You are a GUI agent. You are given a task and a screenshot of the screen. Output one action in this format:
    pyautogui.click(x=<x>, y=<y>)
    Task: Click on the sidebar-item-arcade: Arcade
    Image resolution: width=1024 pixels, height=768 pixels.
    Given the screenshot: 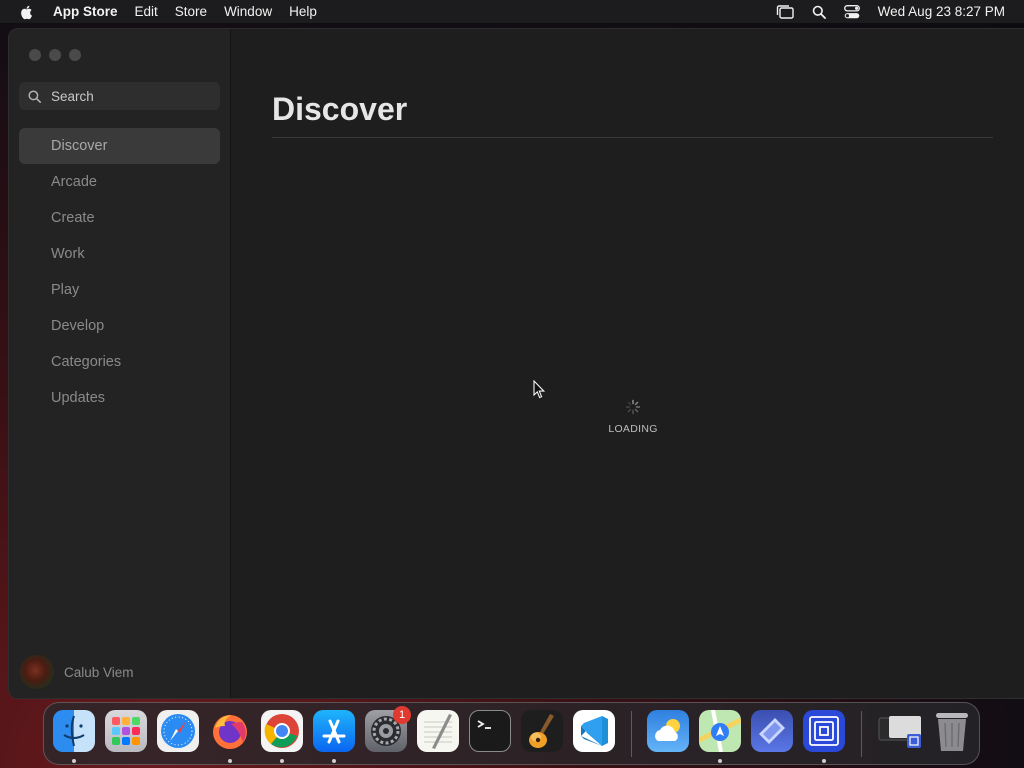 What is the action you would take?
    pyautogui.click(x=119, y=182)
    